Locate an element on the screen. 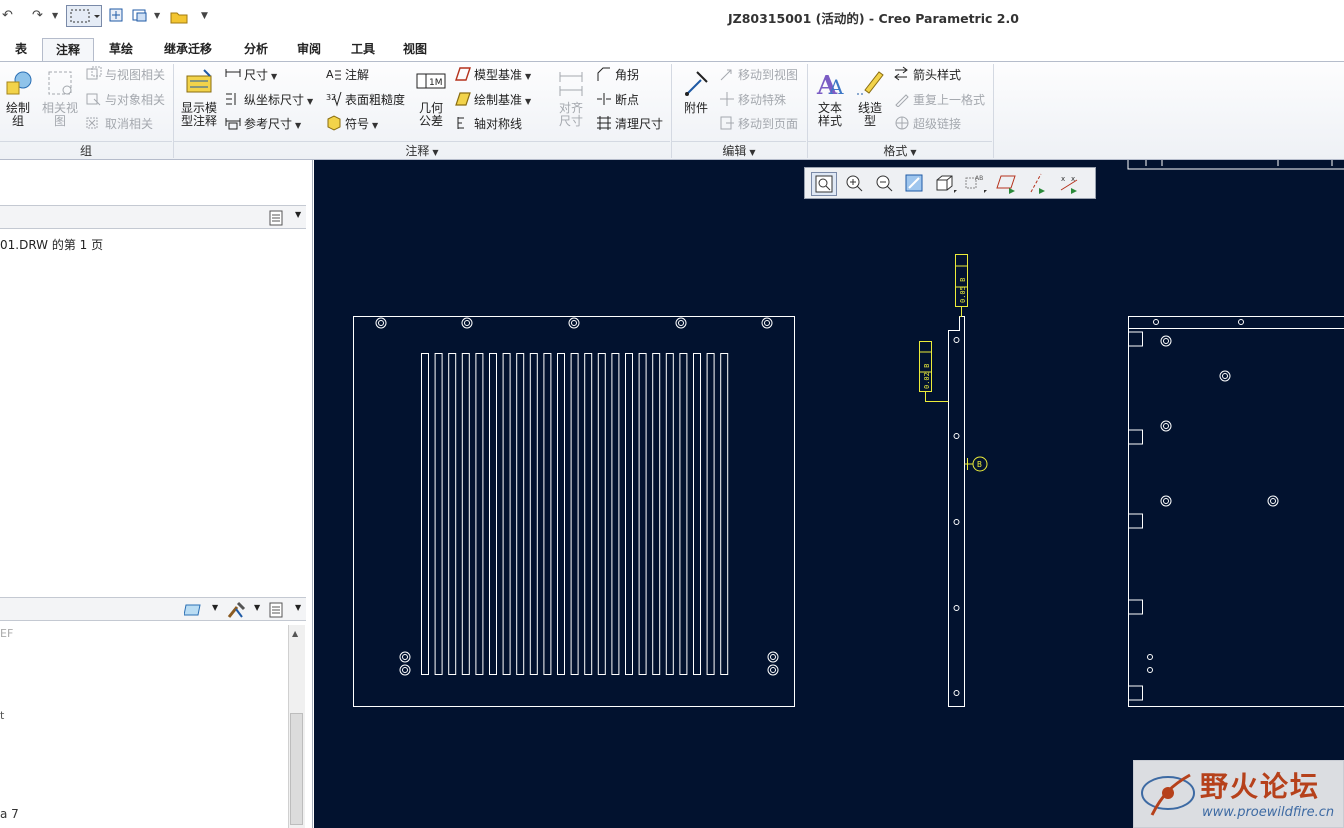 This screenshot has height=828, width=1344. window-dropdown-icon: ▼ is located at coordinates (157, 16).